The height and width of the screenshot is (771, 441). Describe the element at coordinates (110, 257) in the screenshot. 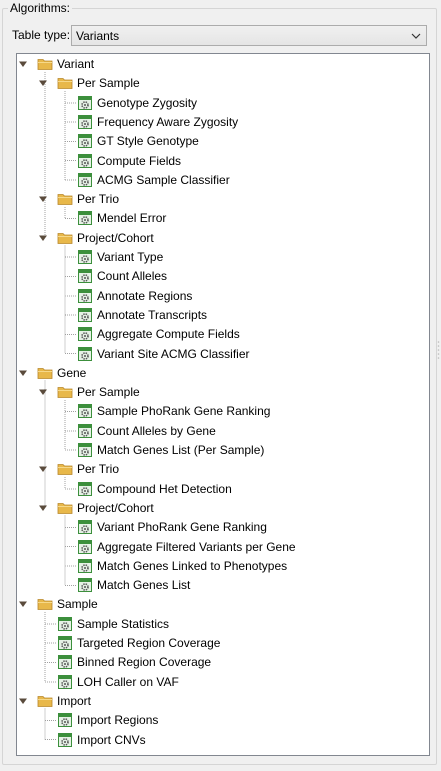

I see `tree-item-variant-type: Variant Type` at that location.